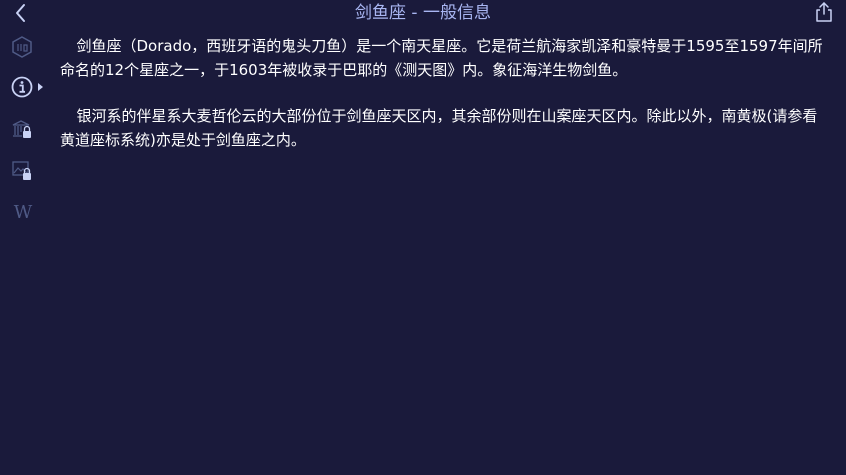 Image resolution: width=846 pixels, height=475 pixels. I want to click on wikipedia-icon: W, so click(23, 212).